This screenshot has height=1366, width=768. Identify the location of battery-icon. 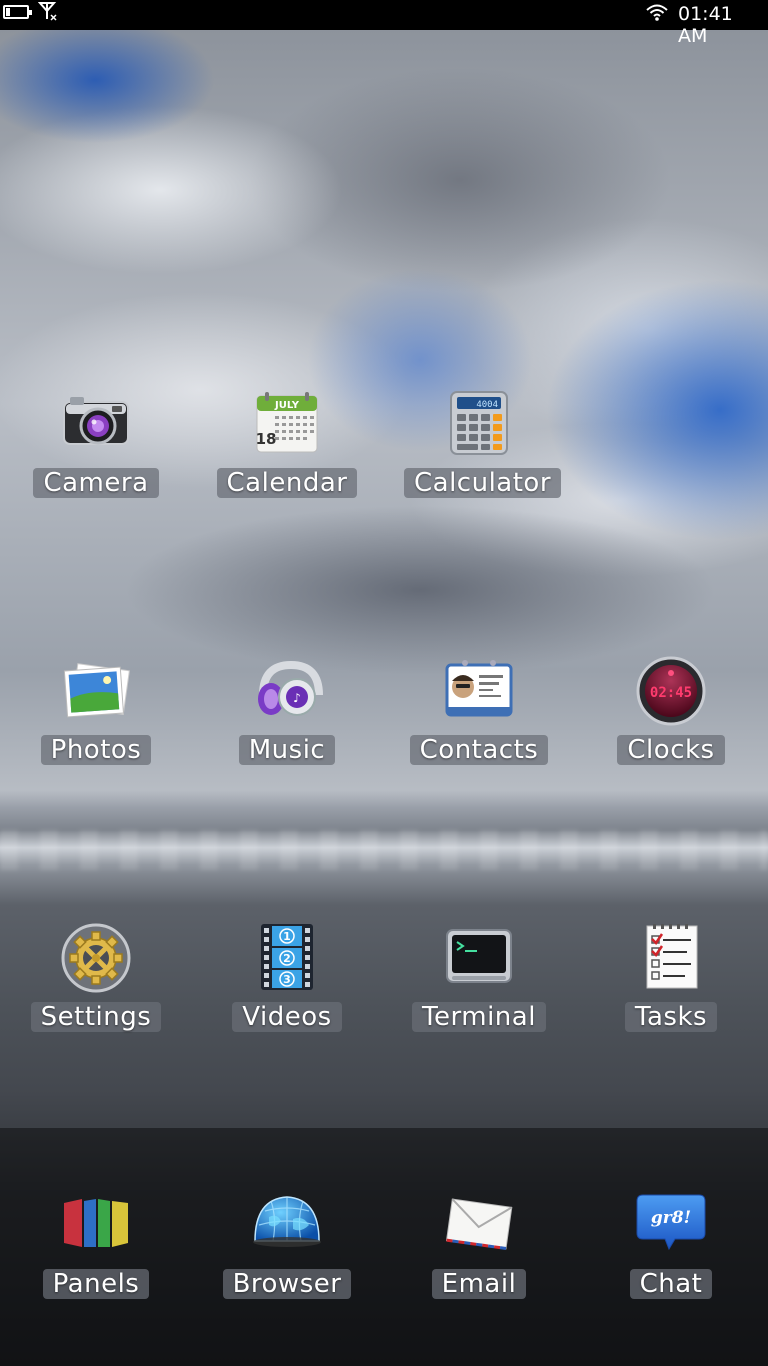
(17, 12).